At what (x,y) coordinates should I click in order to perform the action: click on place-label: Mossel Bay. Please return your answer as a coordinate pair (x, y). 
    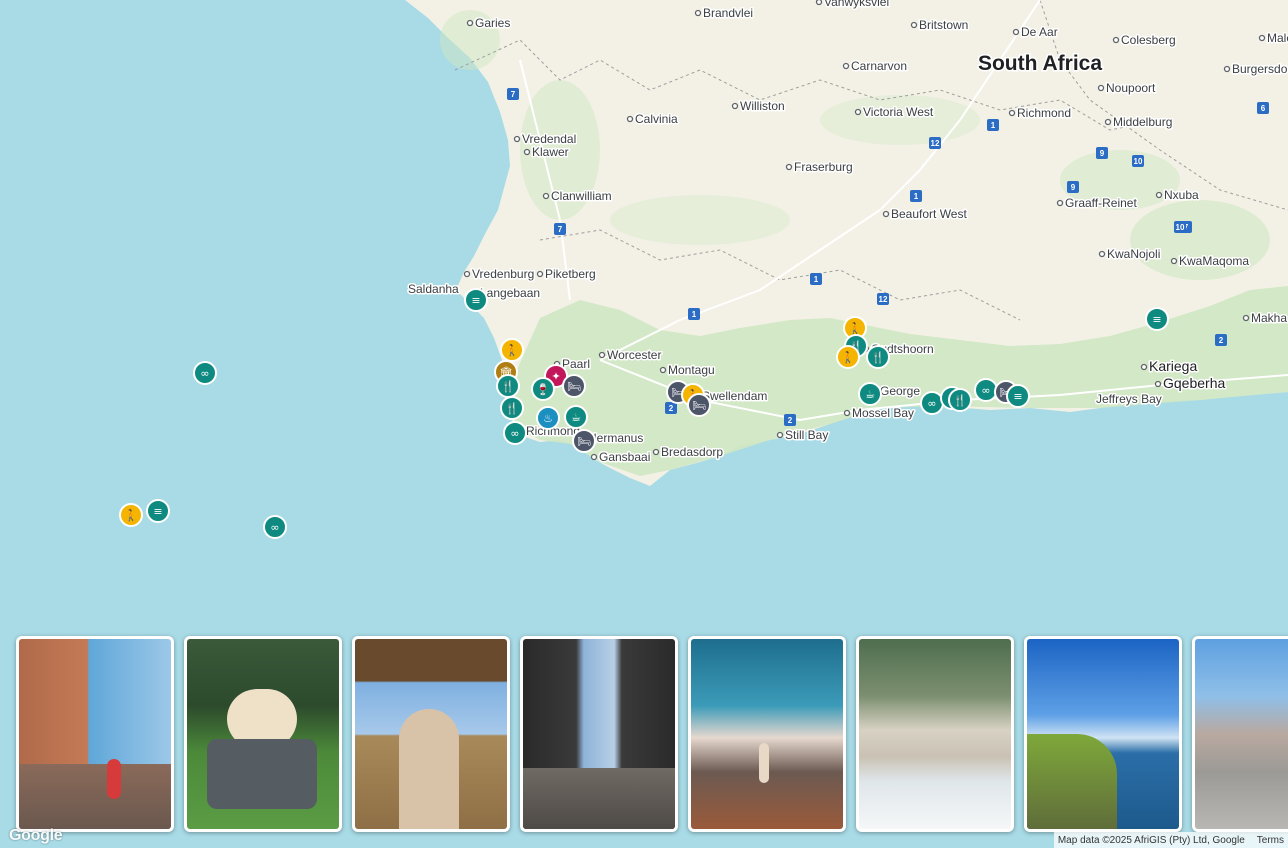
    Looking at the image, I should click on (883, 413).